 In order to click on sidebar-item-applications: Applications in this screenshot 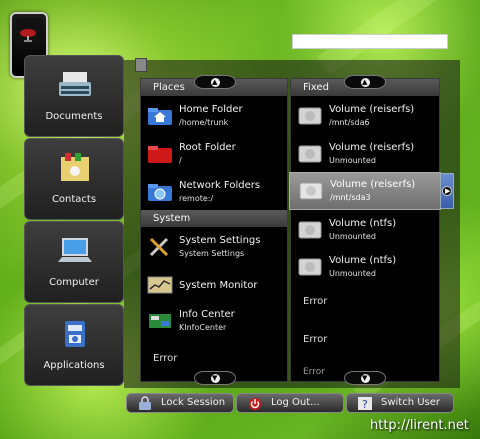, I will do `click(74, 345)`.